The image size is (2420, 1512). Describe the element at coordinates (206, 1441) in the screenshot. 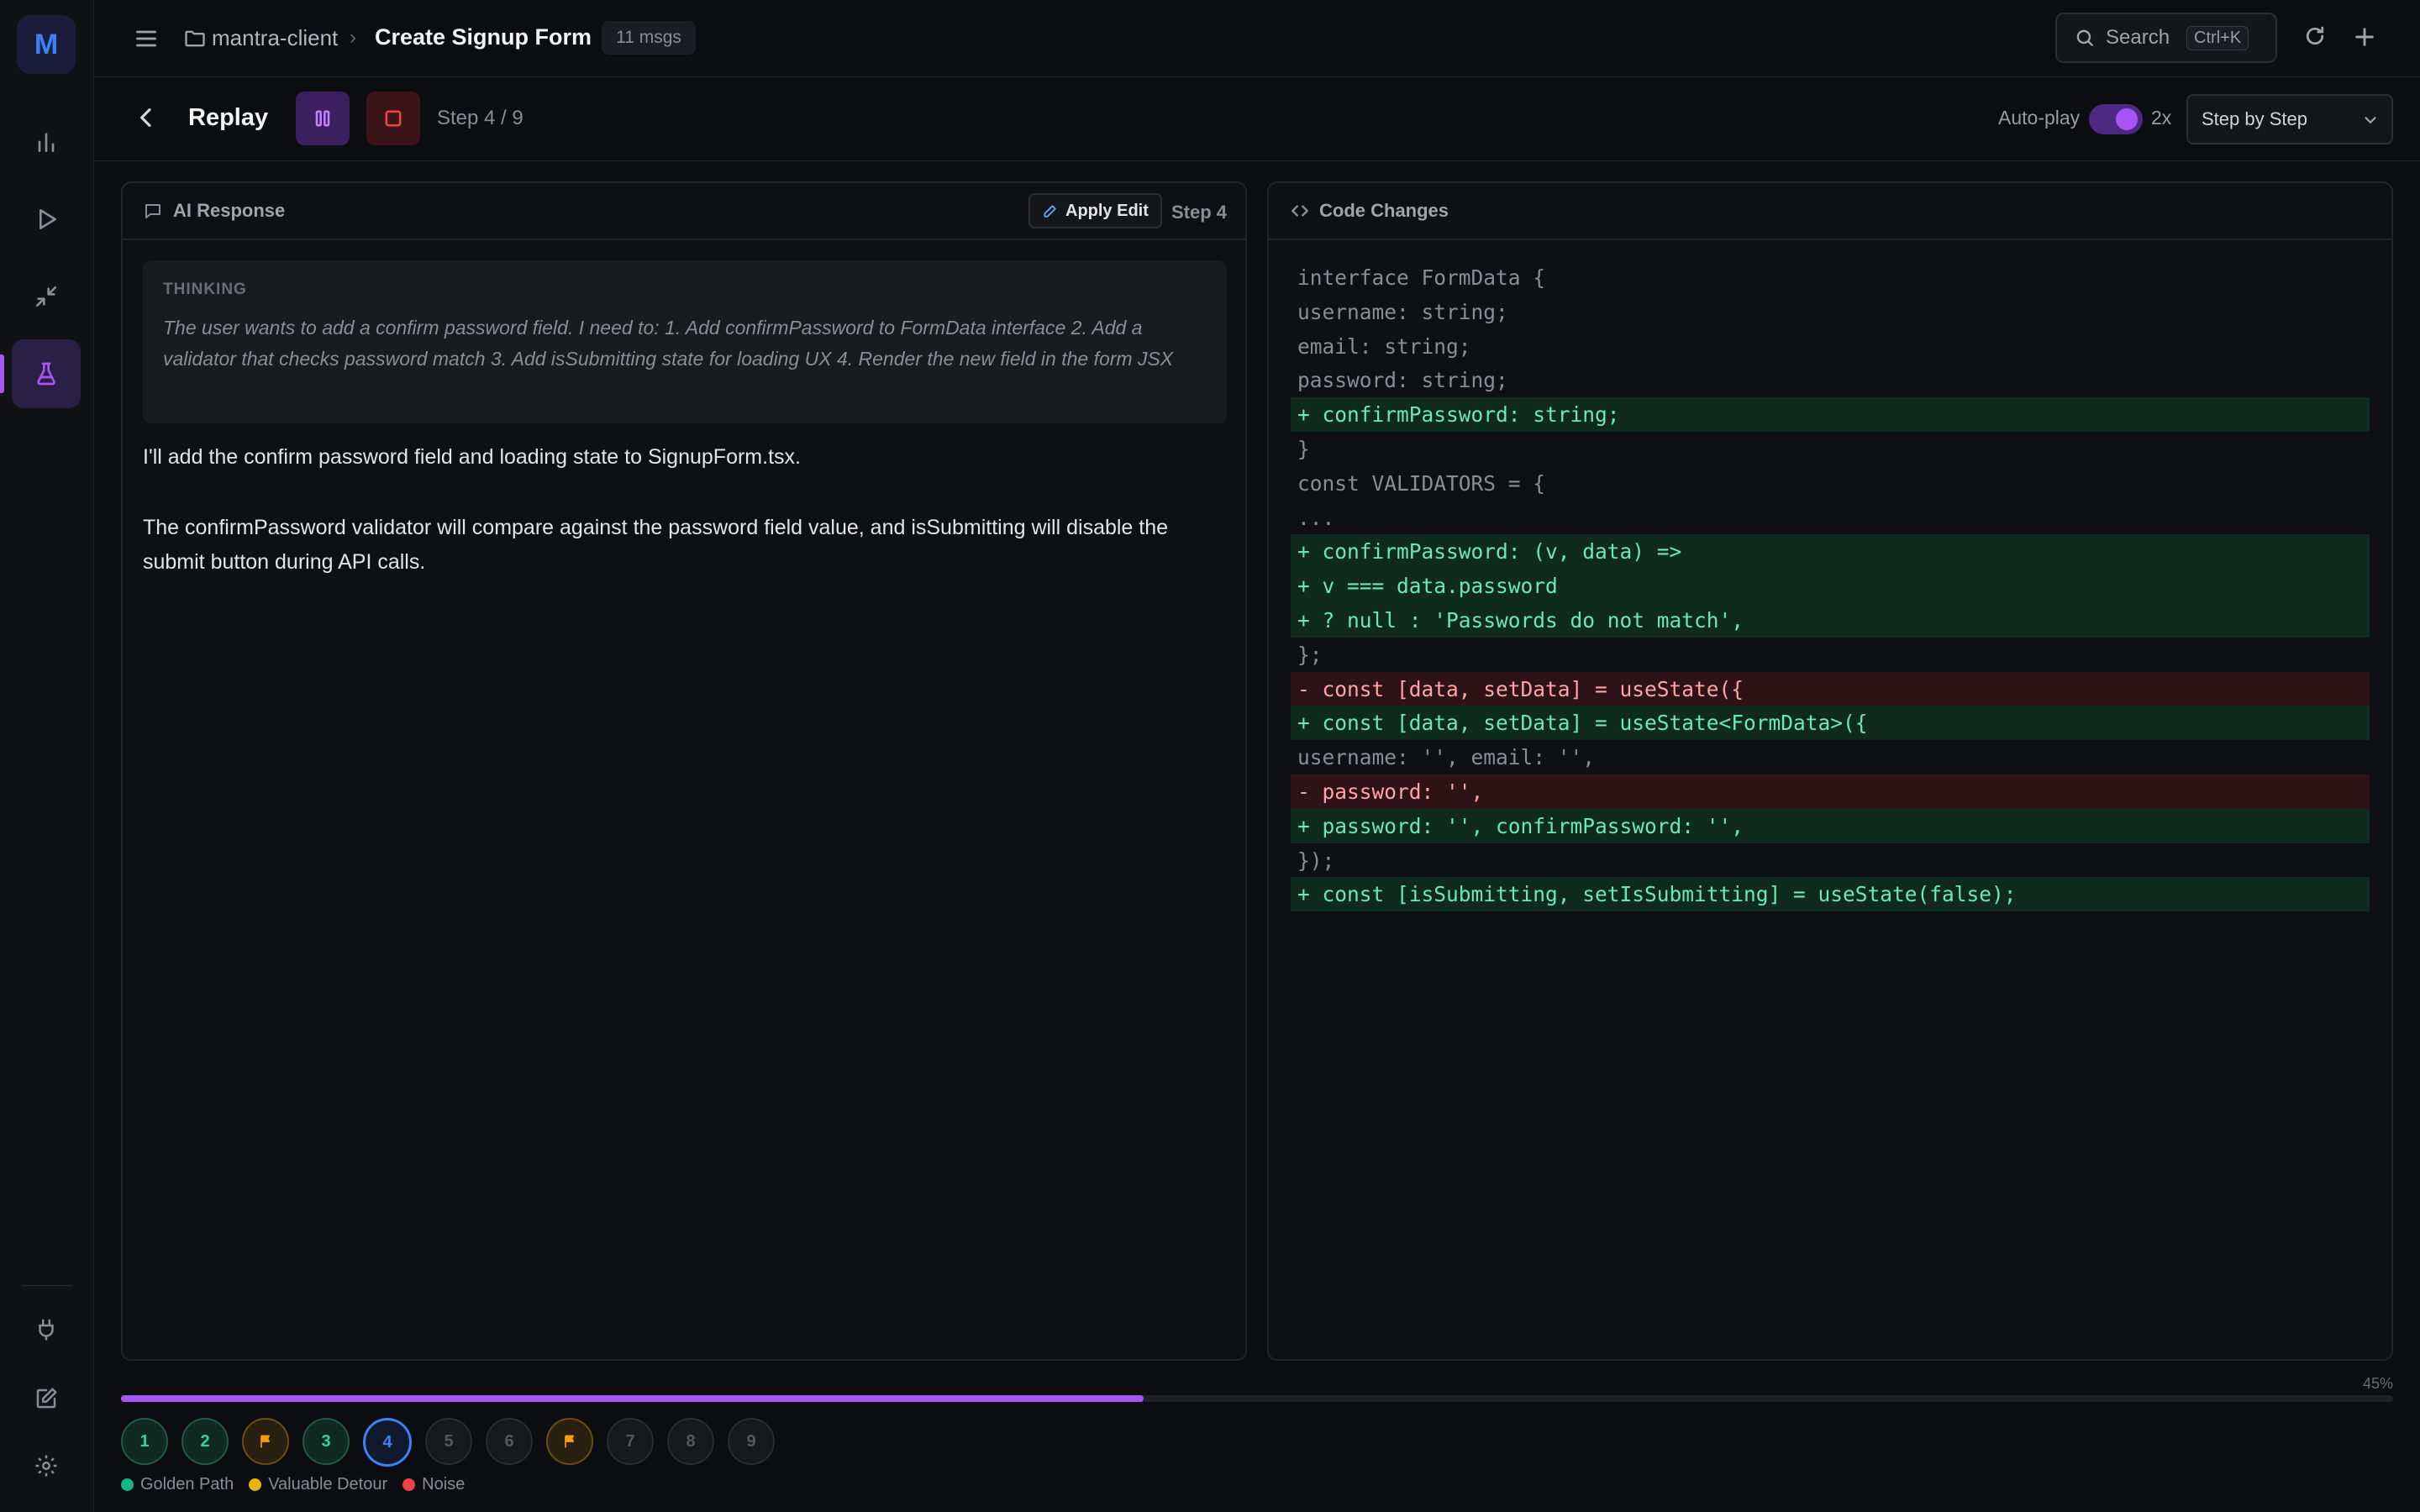

I see `timeline-step: 2` at that location.